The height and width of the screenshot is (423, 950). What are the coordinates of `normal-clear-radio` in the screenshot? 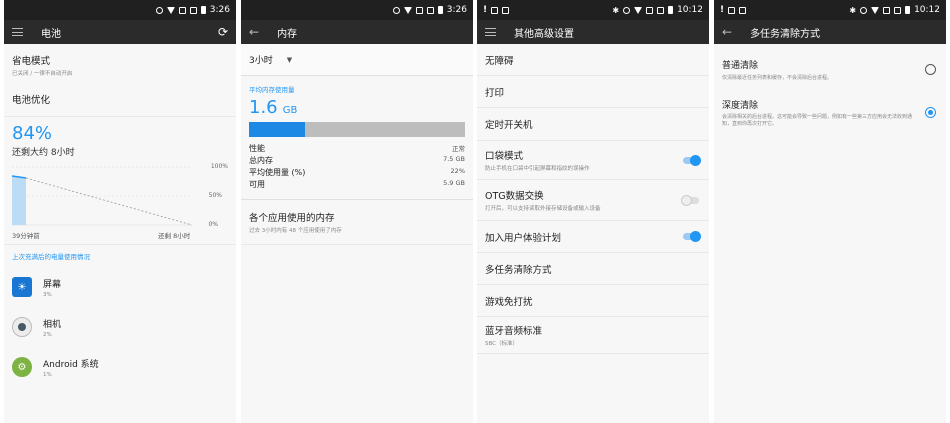 It's located at (930, 69).